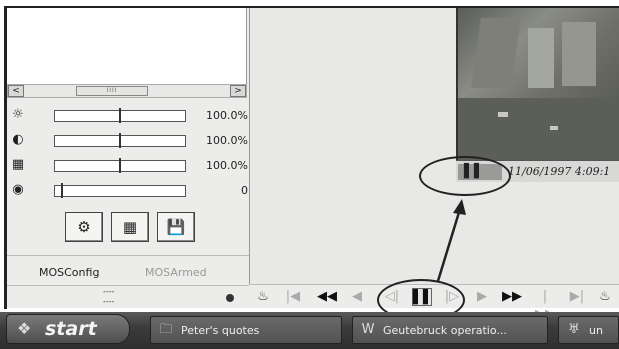  Describe the element at coordinates (128, 296) in the screenshot. I see `status-row: ---- ----` at that location.